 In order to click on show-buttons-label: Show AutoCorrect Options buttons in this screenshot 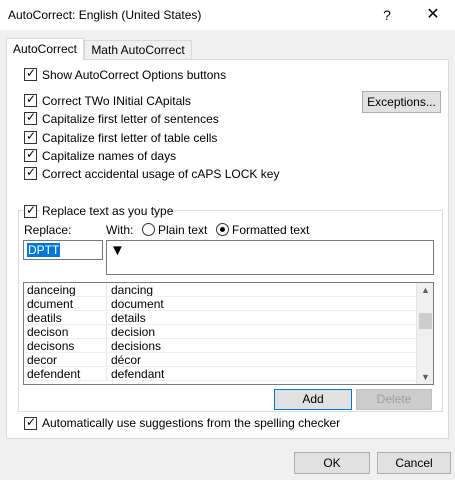, I will do `click(134, 75)`.